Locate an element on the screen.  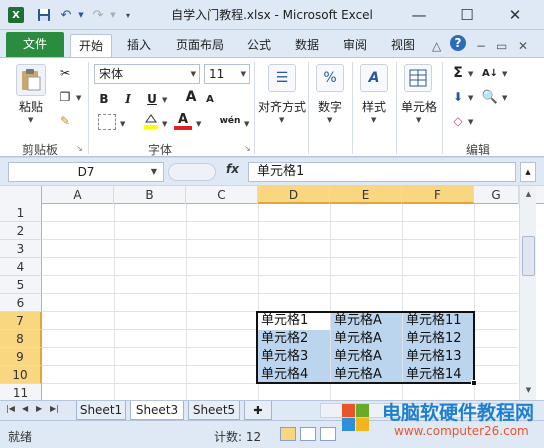
copy-icon: ❐ is located at coordinates (65, 97).